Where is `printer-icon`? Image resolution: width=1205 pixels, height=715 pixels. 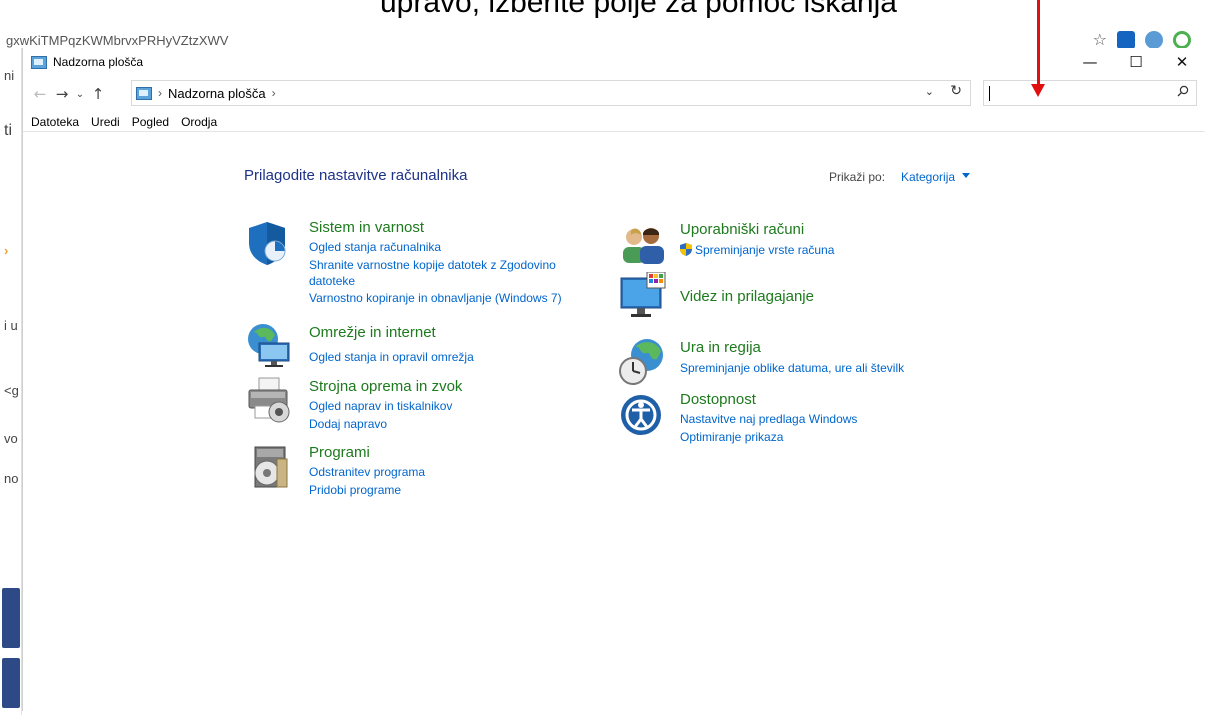
printer-icon is located at coordinates (269, 400).